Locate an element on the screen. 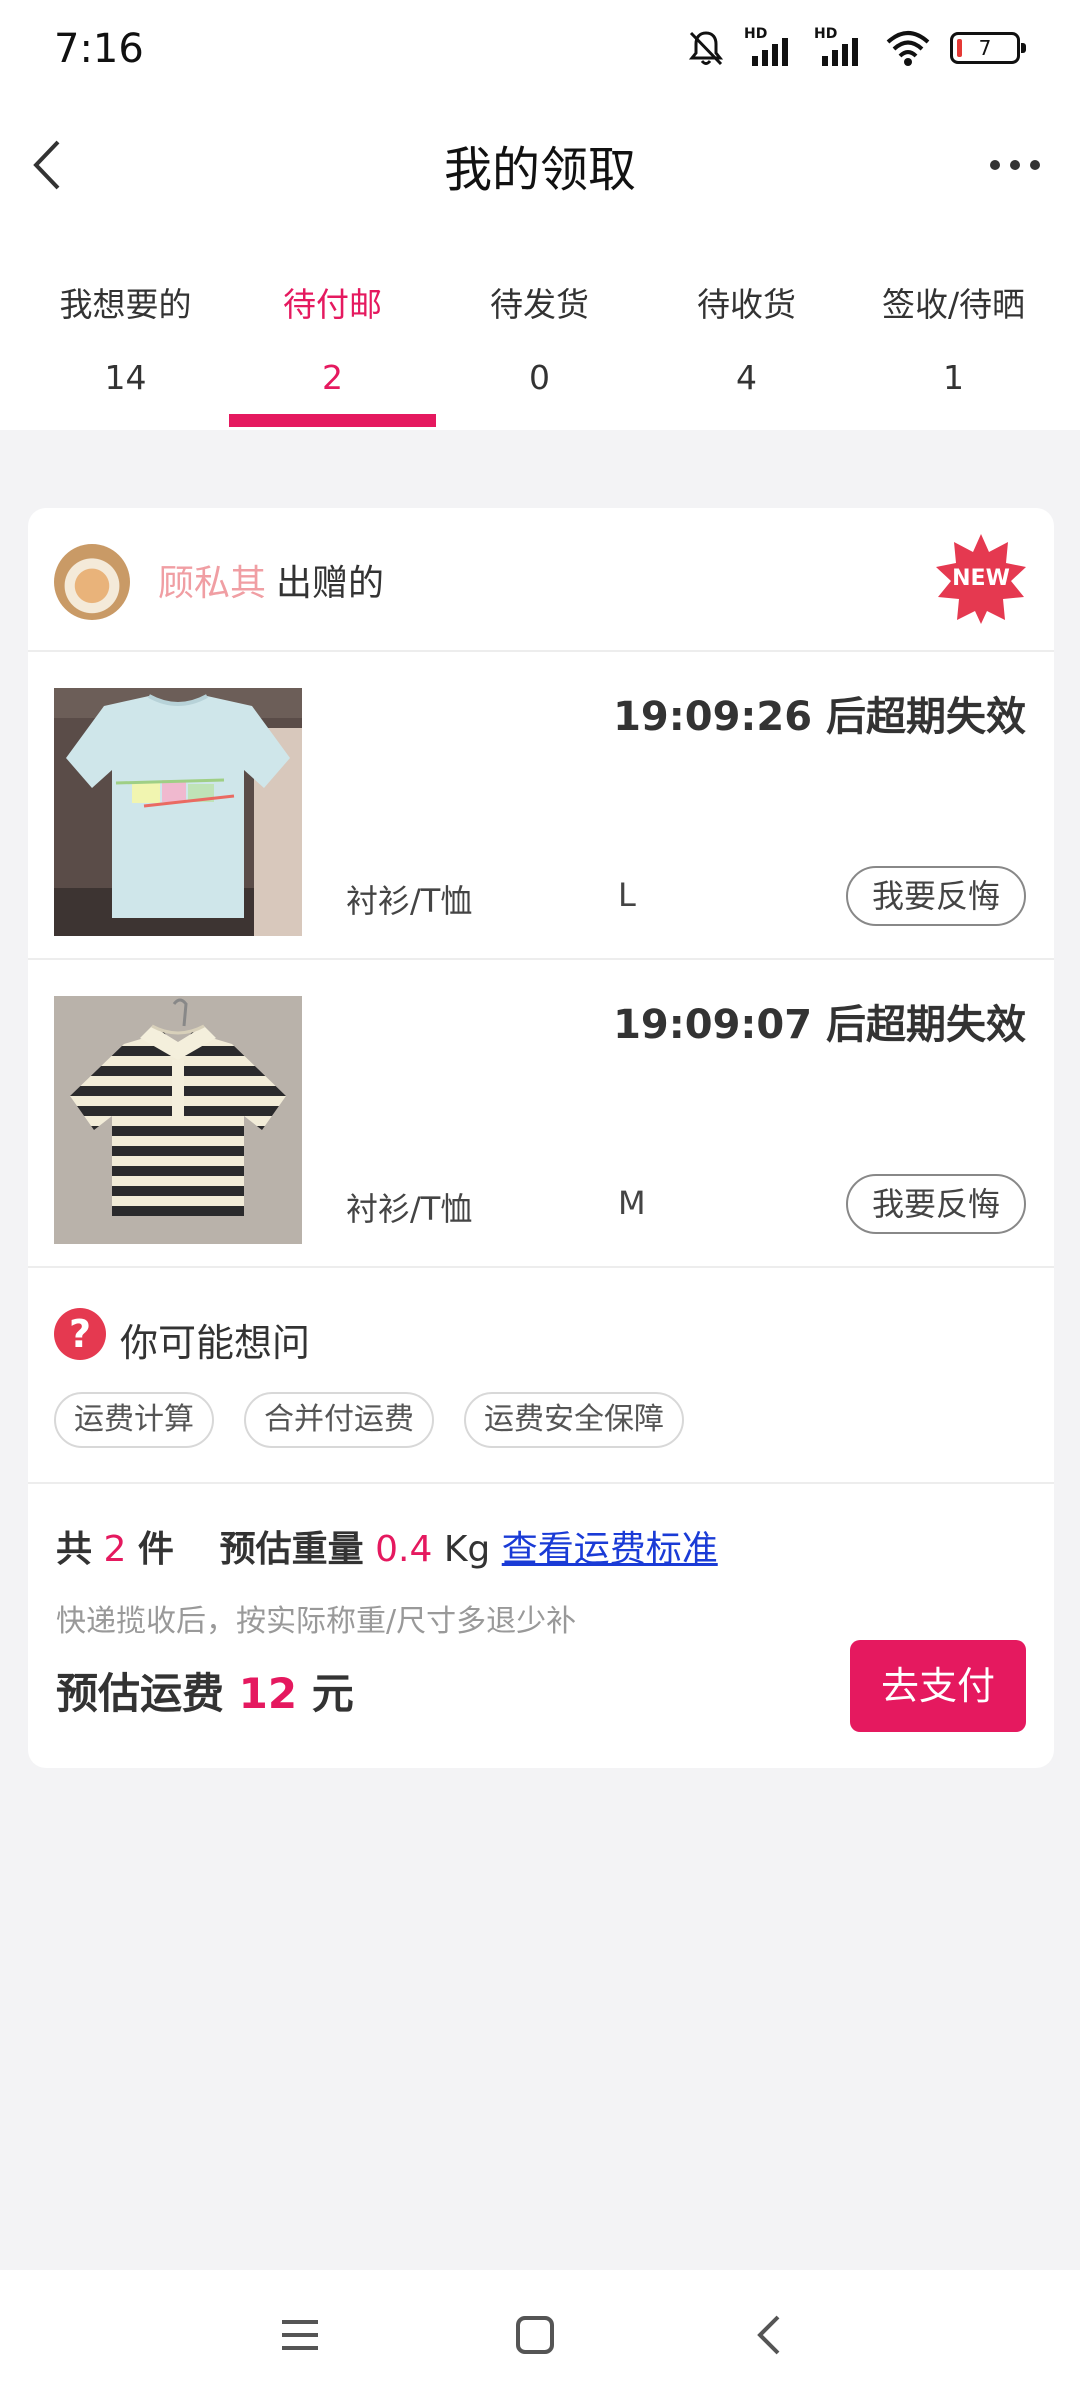  donor-name: 顾私其 is located at coordinates (212, 583).